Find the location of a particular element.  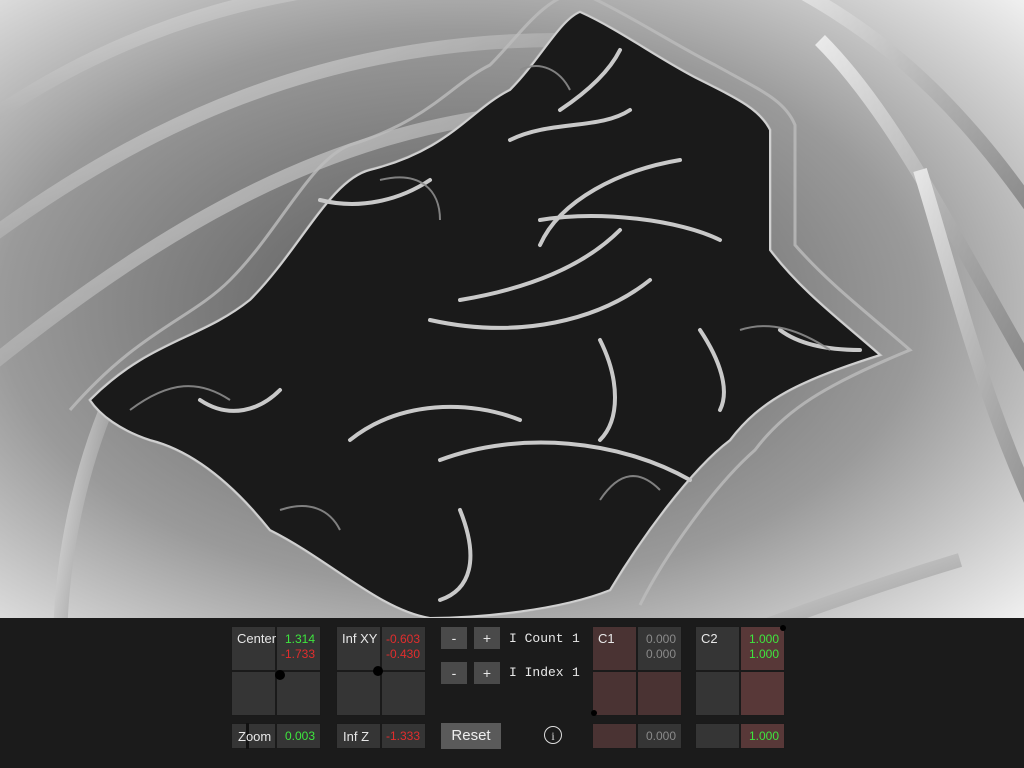

inf-xy-pad: Inf XY -0.603 -0.430 is located at coordinates (381, 671).